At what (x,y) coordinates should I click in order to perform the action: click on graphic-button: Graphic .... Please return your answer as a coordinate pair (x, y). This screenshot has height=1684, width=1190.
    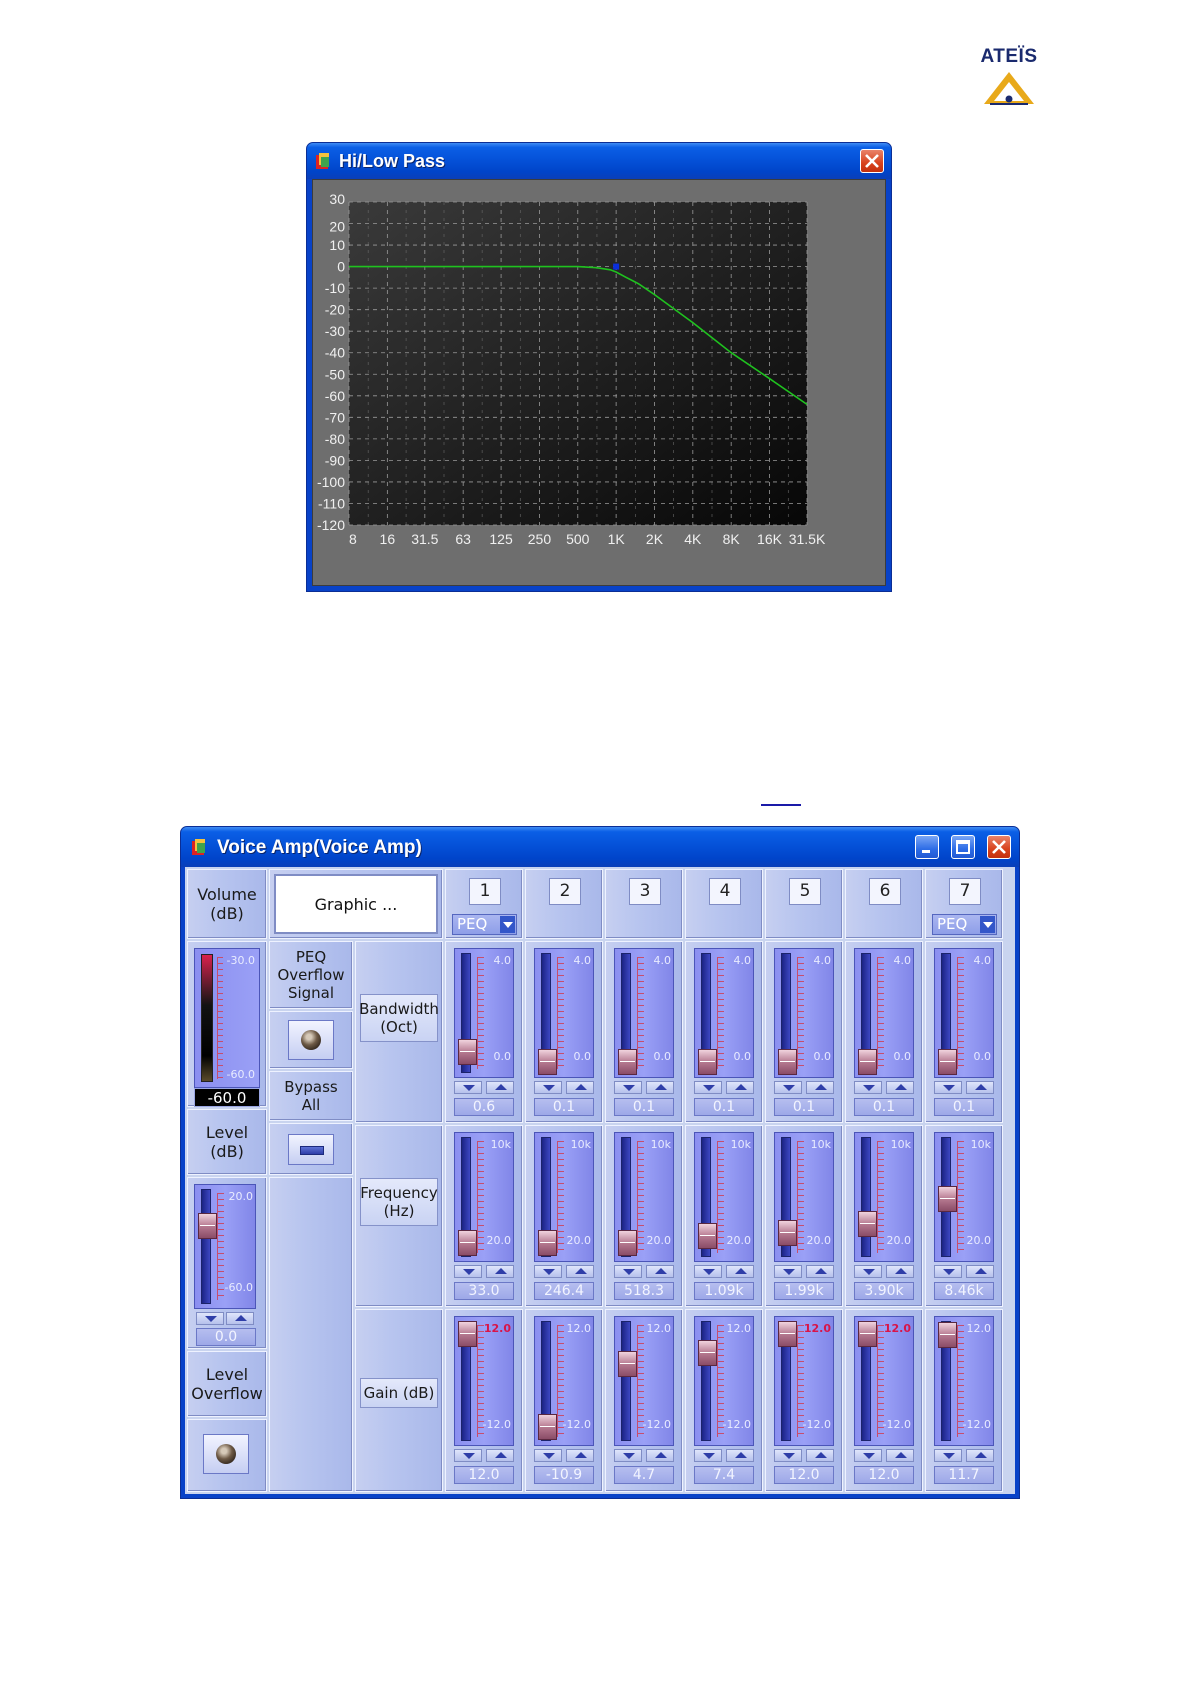
    Looking at the image, I should click on (356, 904).